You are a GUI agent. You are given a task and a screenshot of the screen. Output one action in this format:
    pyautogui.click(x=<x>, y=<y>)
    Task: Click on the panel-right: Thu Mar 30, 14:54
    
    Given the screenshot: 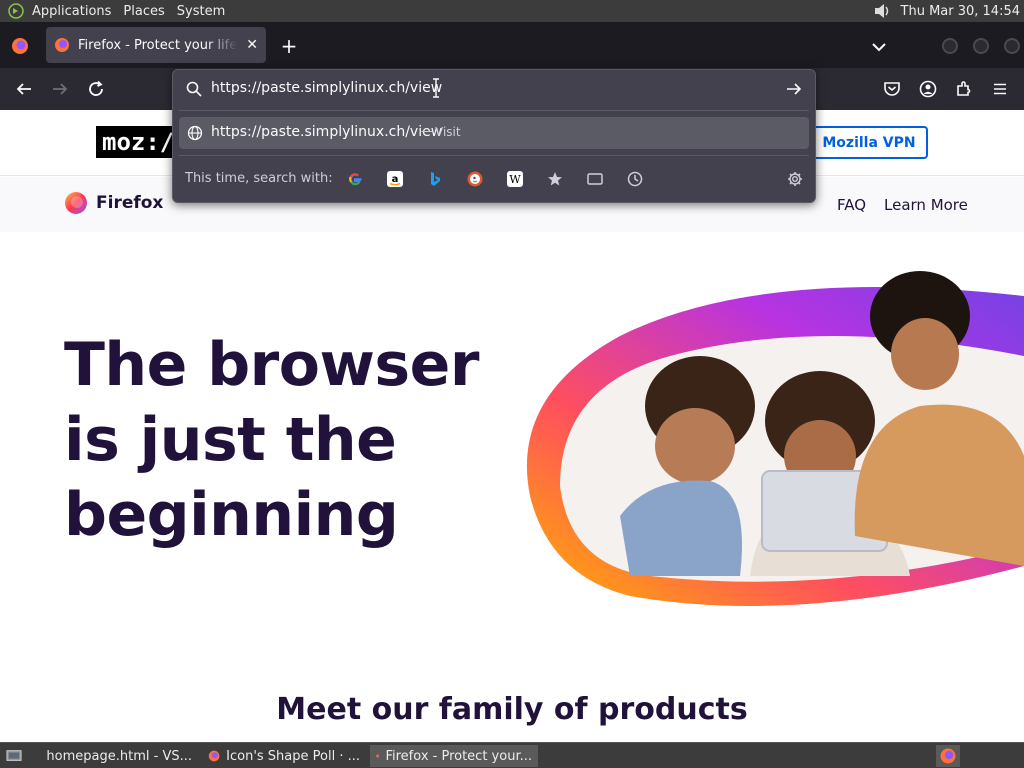 What is the action you would take?
    pyautogui.click(x=946, y=11)
    